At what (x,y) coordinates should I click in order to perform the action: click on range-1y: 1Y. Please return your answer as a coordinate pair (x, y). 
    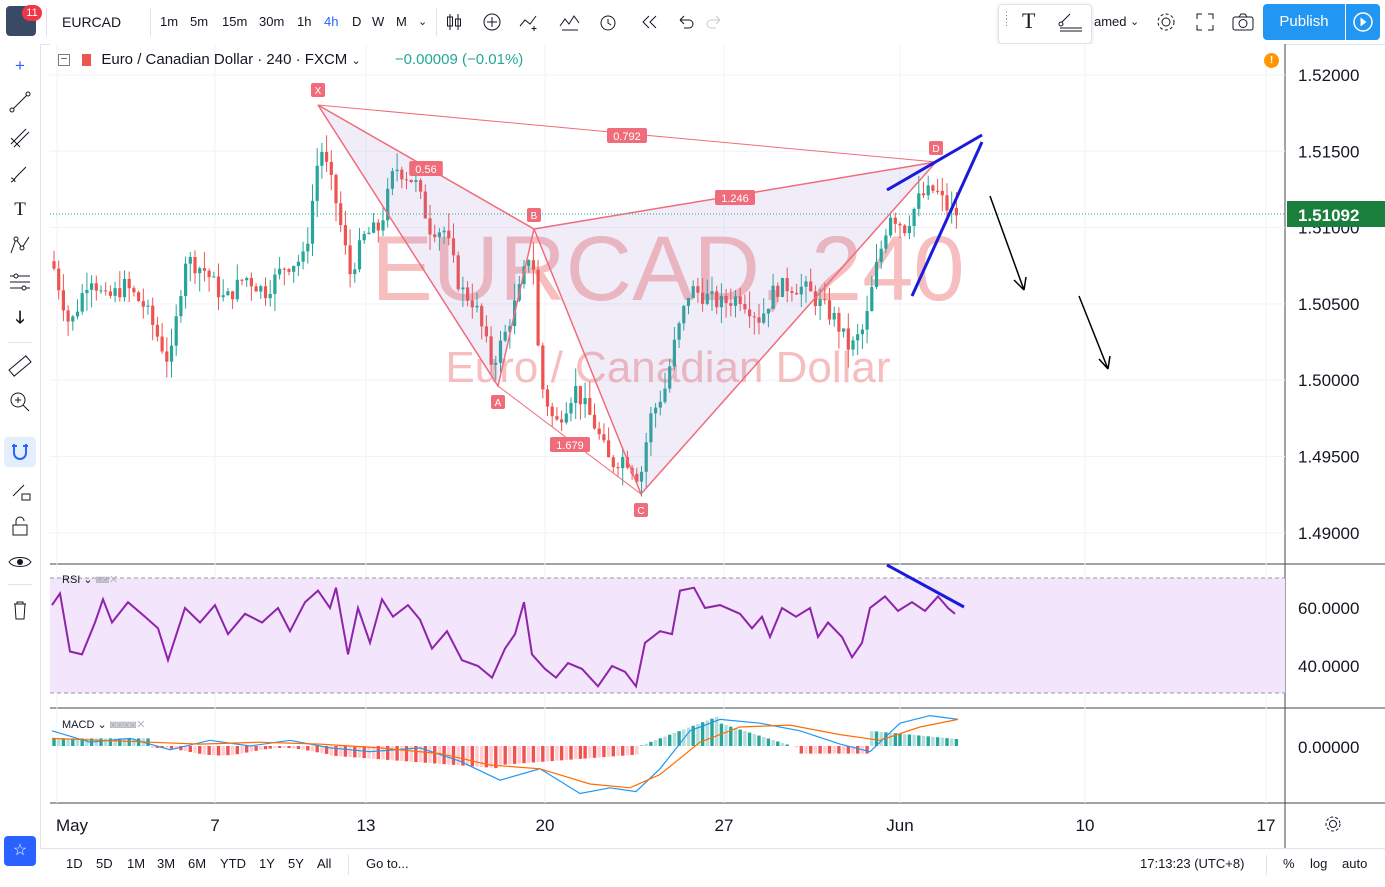
    Looking at the image, I should click on (267, 864).